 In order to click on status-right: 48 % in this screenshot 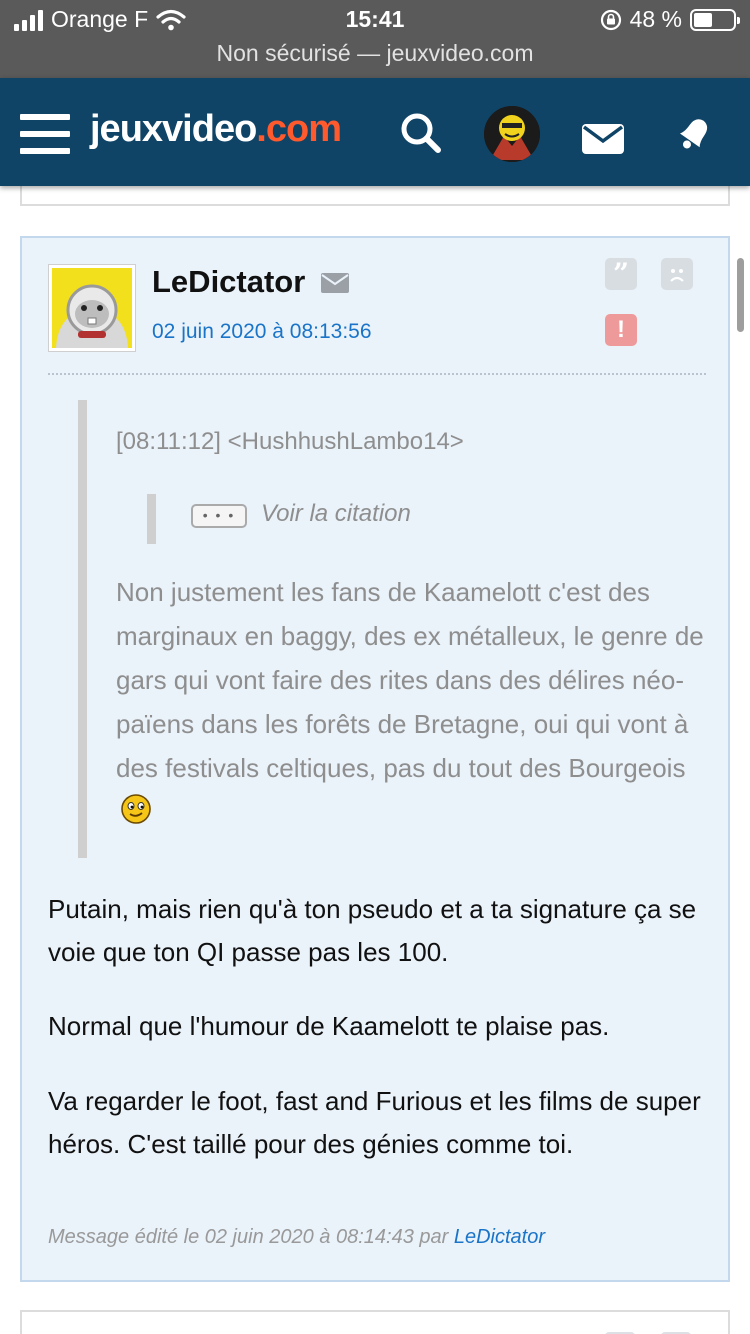, I will do `click(670, 19)`.